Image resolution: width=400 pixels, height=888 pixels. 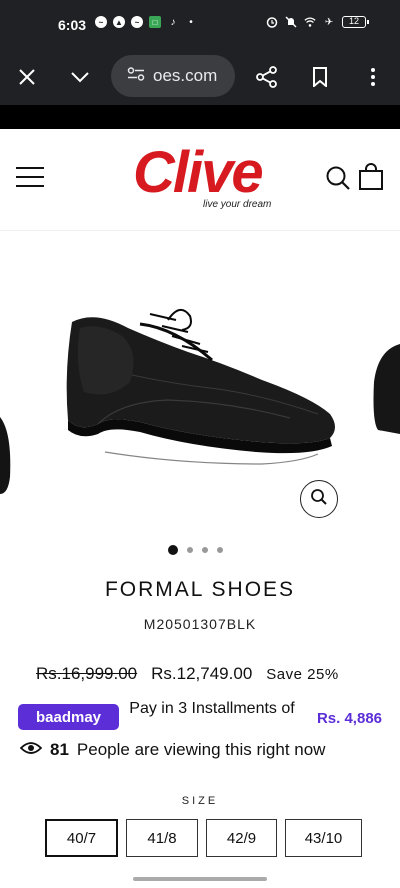 I want to click on size-option: 40/7, so click(x=81, y=838).